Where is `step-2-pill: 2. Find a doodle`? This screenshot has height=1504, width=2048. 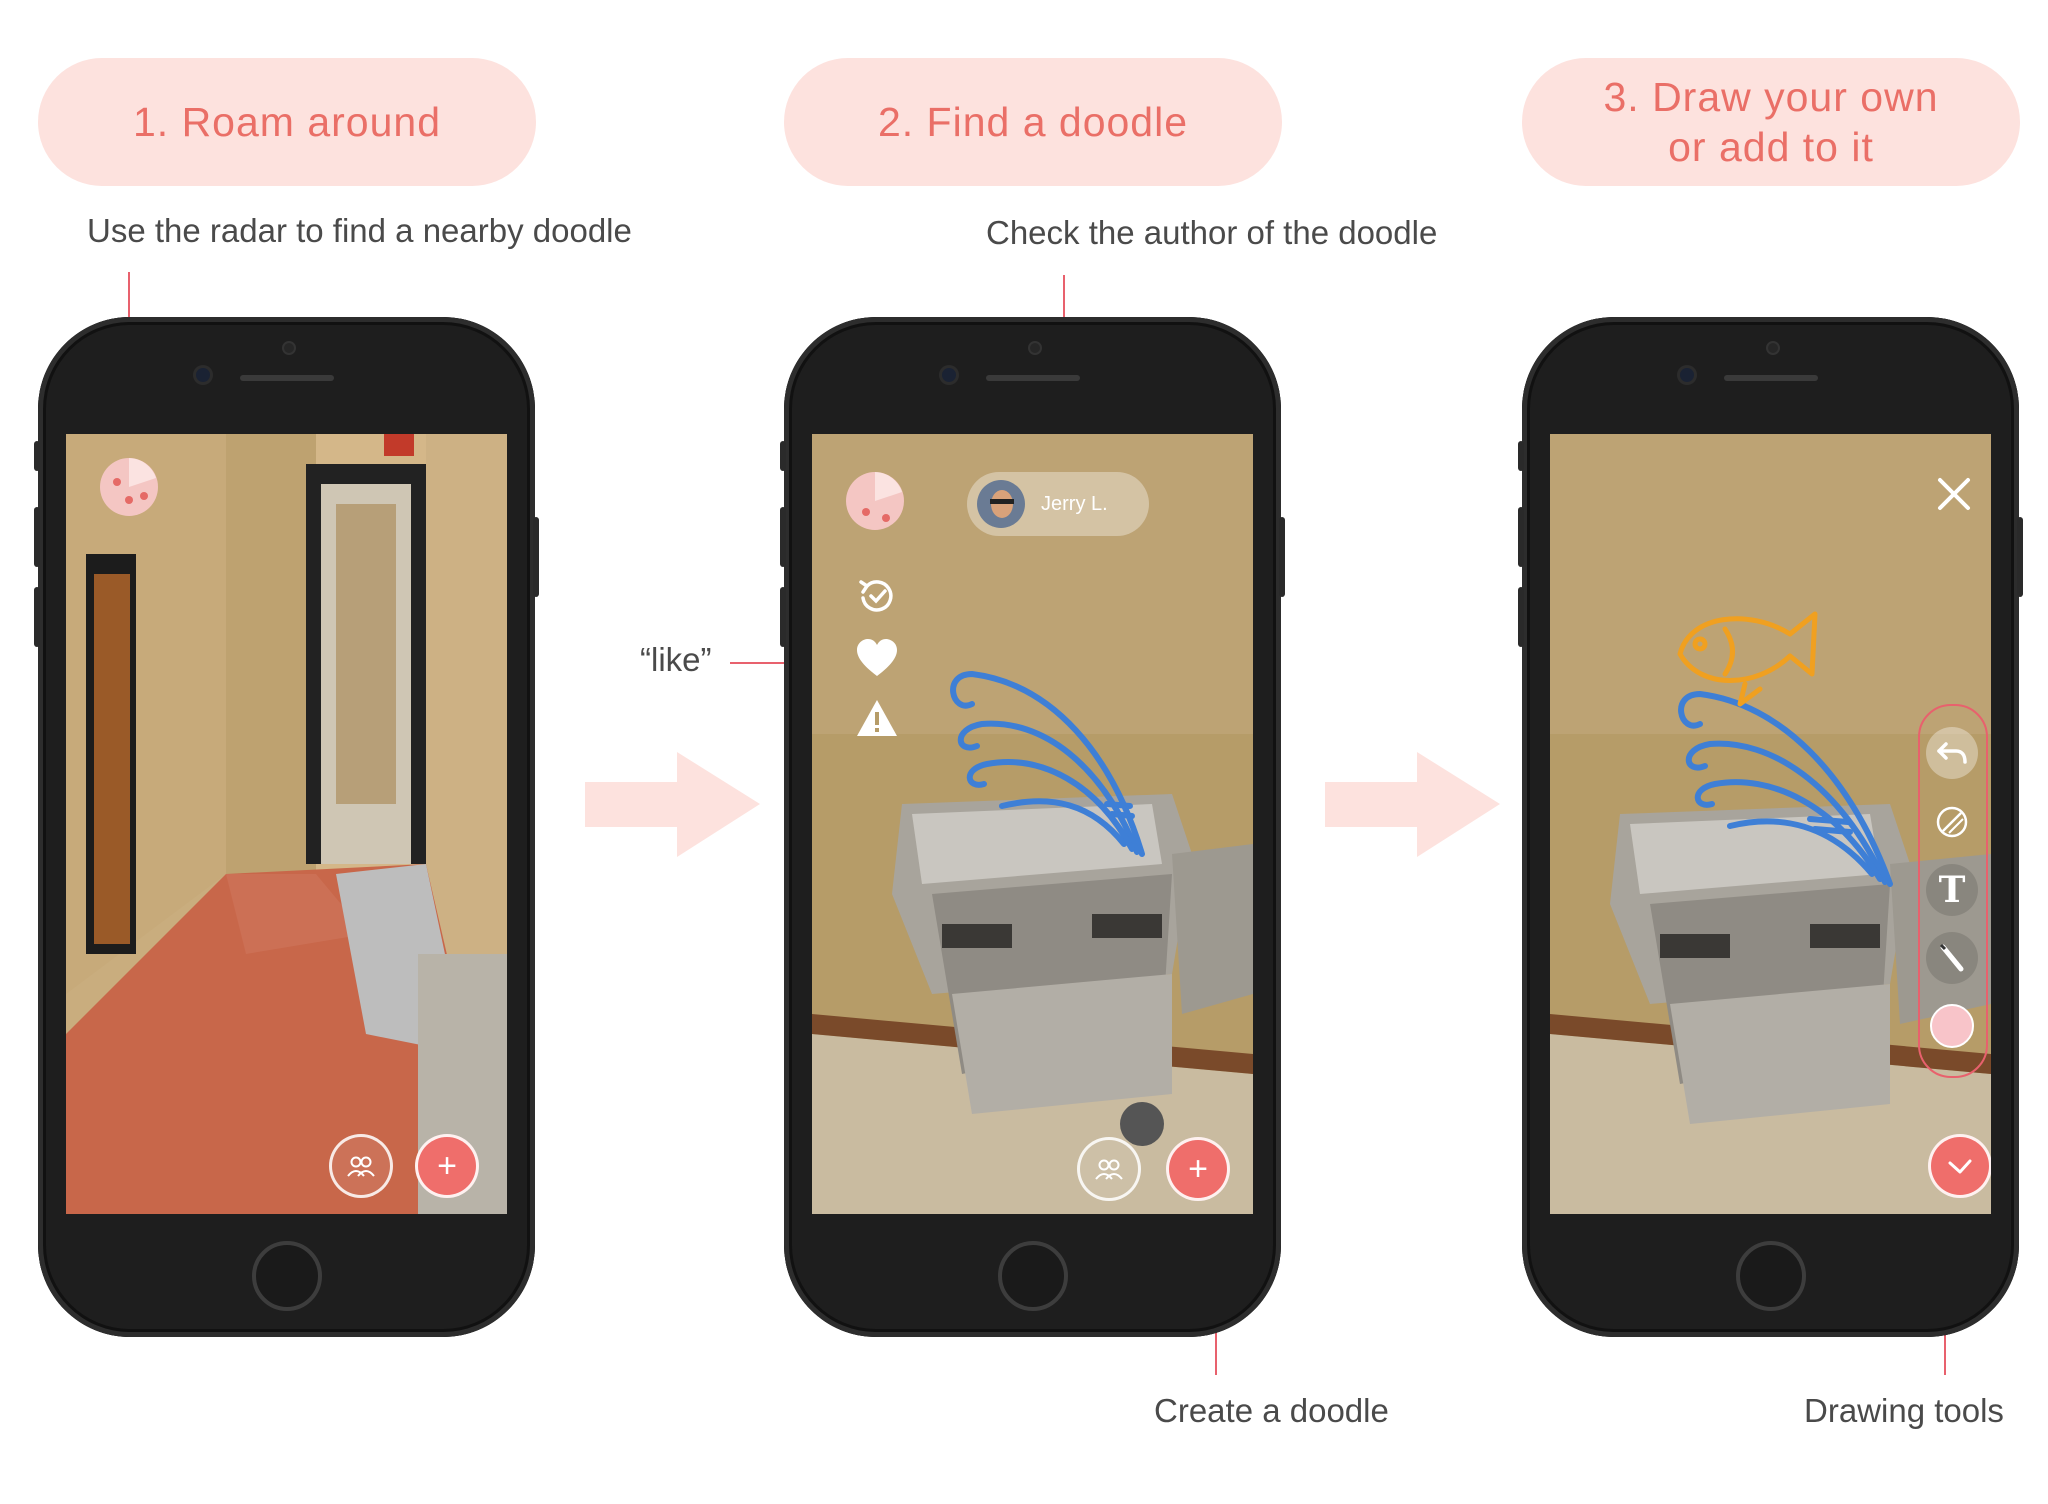
step-2-pill: 2. Find a doodle is located at coordinates (1033, 122).